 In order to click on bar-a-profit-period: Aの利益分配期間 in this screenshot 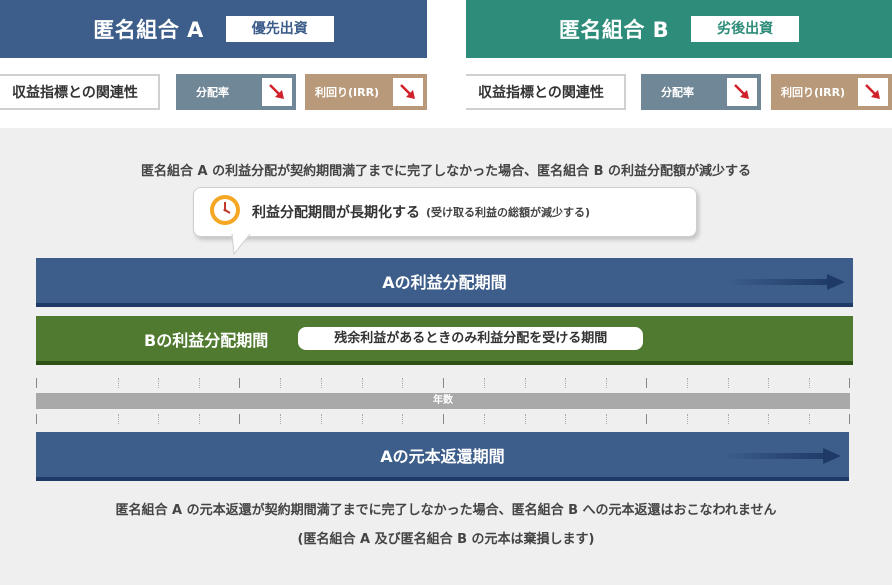, I will do `click(444, 282)`.